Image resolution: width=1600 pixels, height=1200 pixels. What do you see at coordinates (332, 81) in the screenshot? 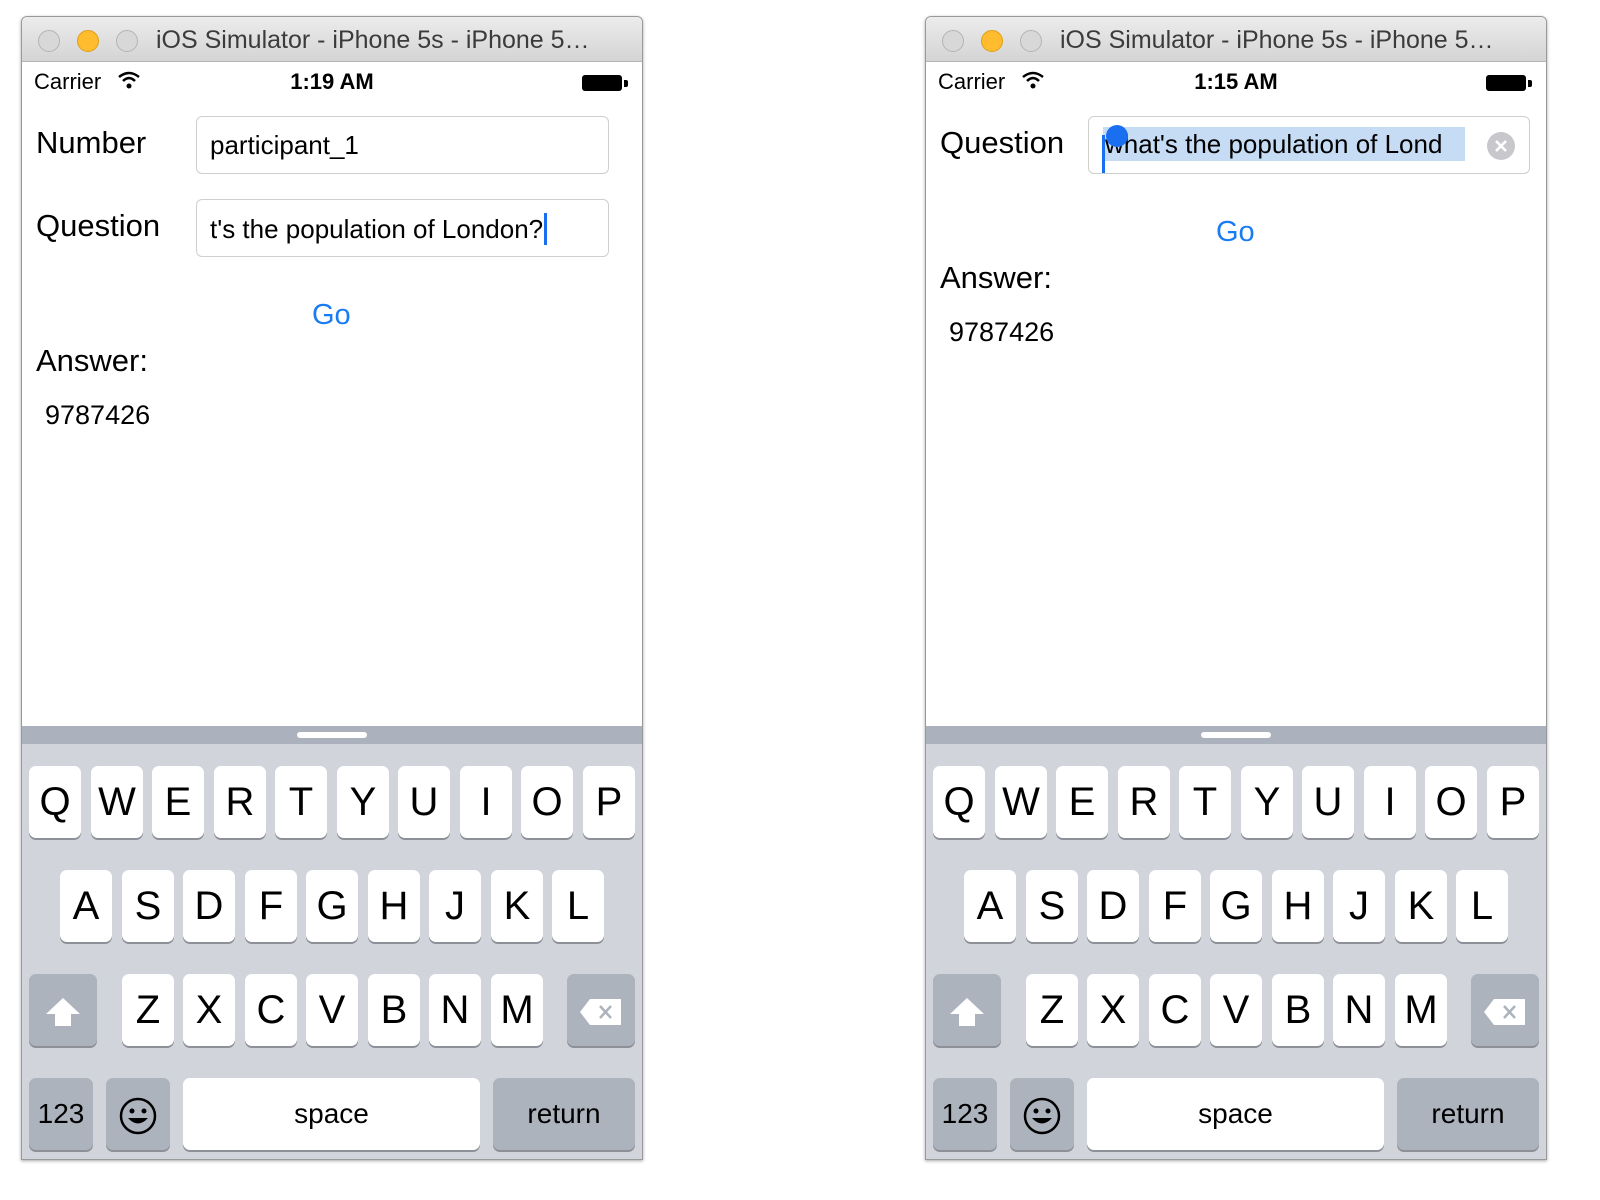
I see `status-time: 1:19 AM` at bounding box center [332, 81].